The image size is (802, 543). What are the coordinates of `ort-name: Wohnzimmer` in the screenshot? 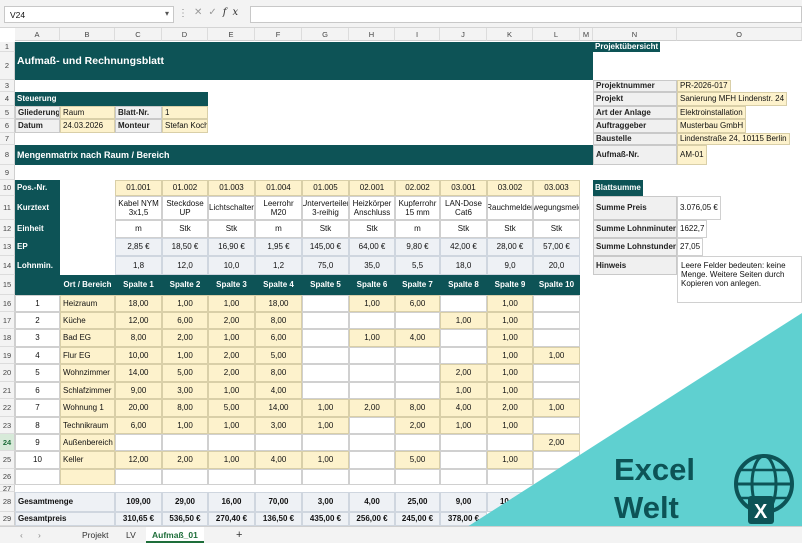 It's located at (87, 373).